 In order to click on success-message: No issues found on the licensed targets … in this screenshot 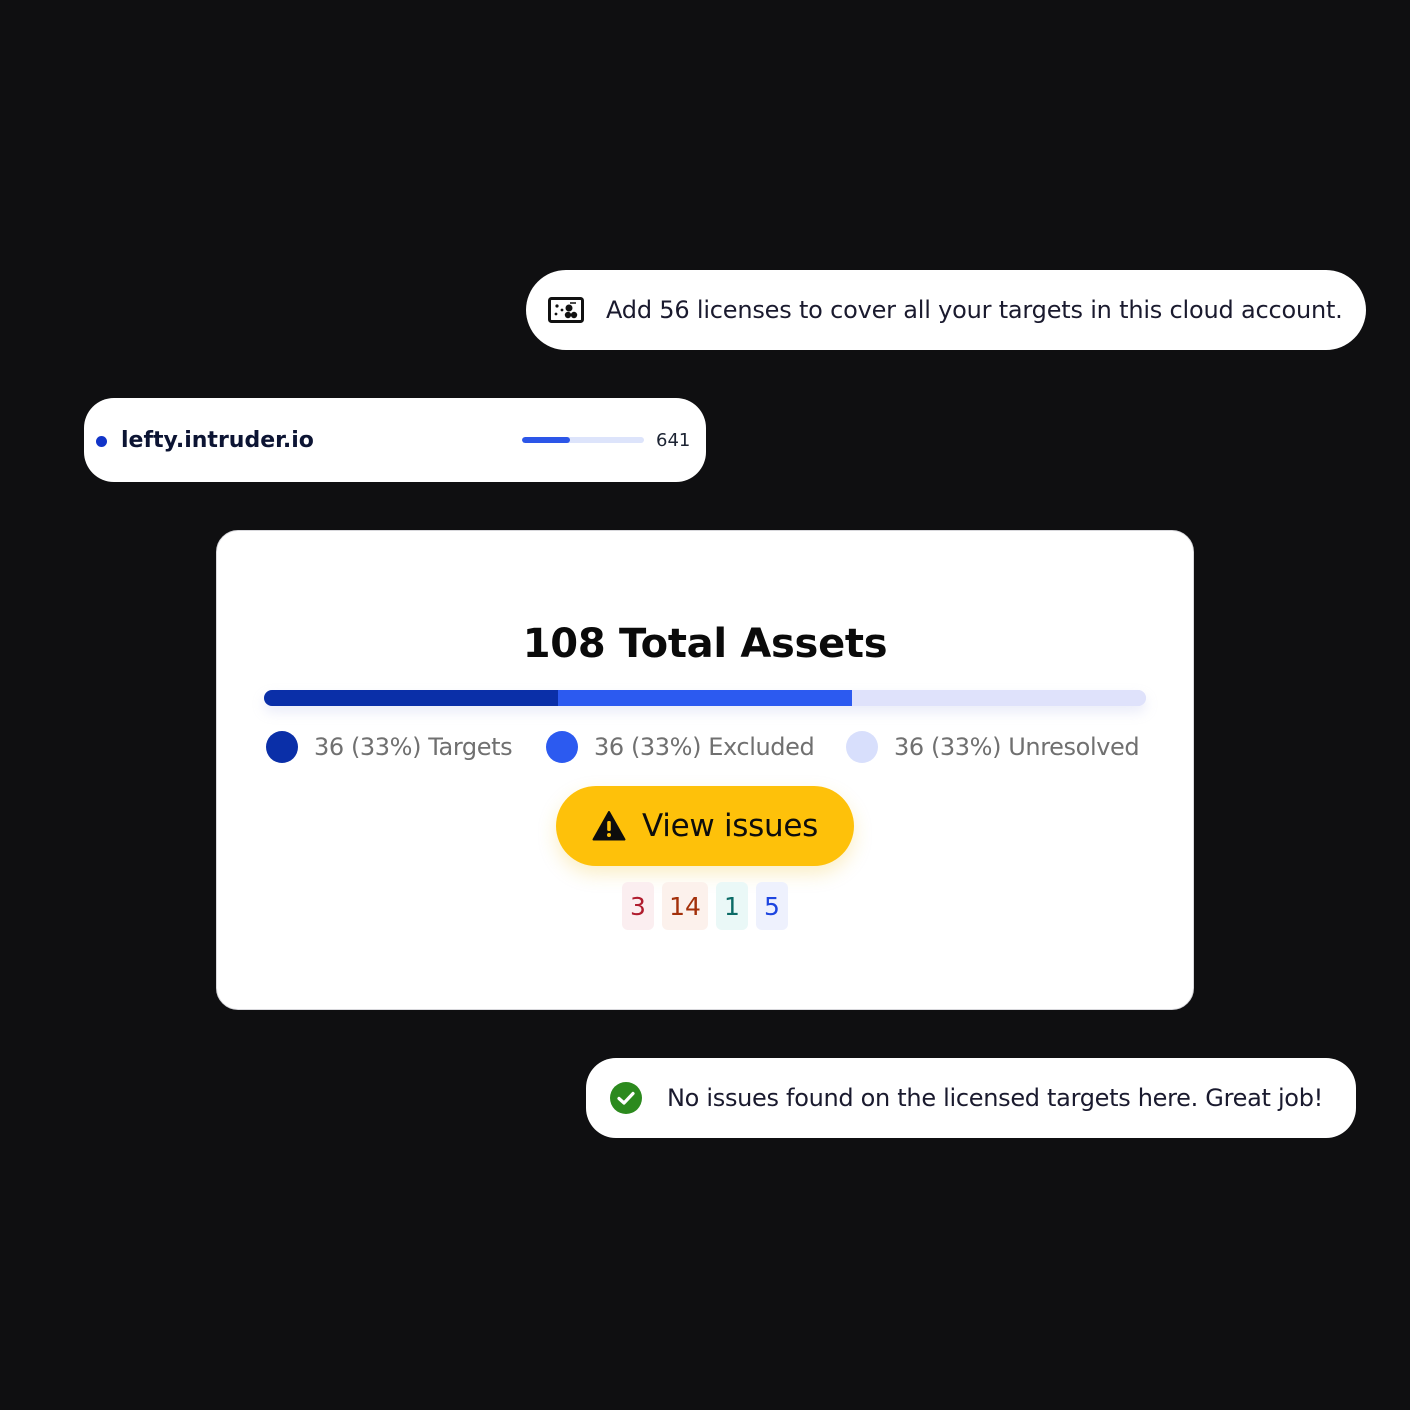, I will do `click(995, 1098)`.